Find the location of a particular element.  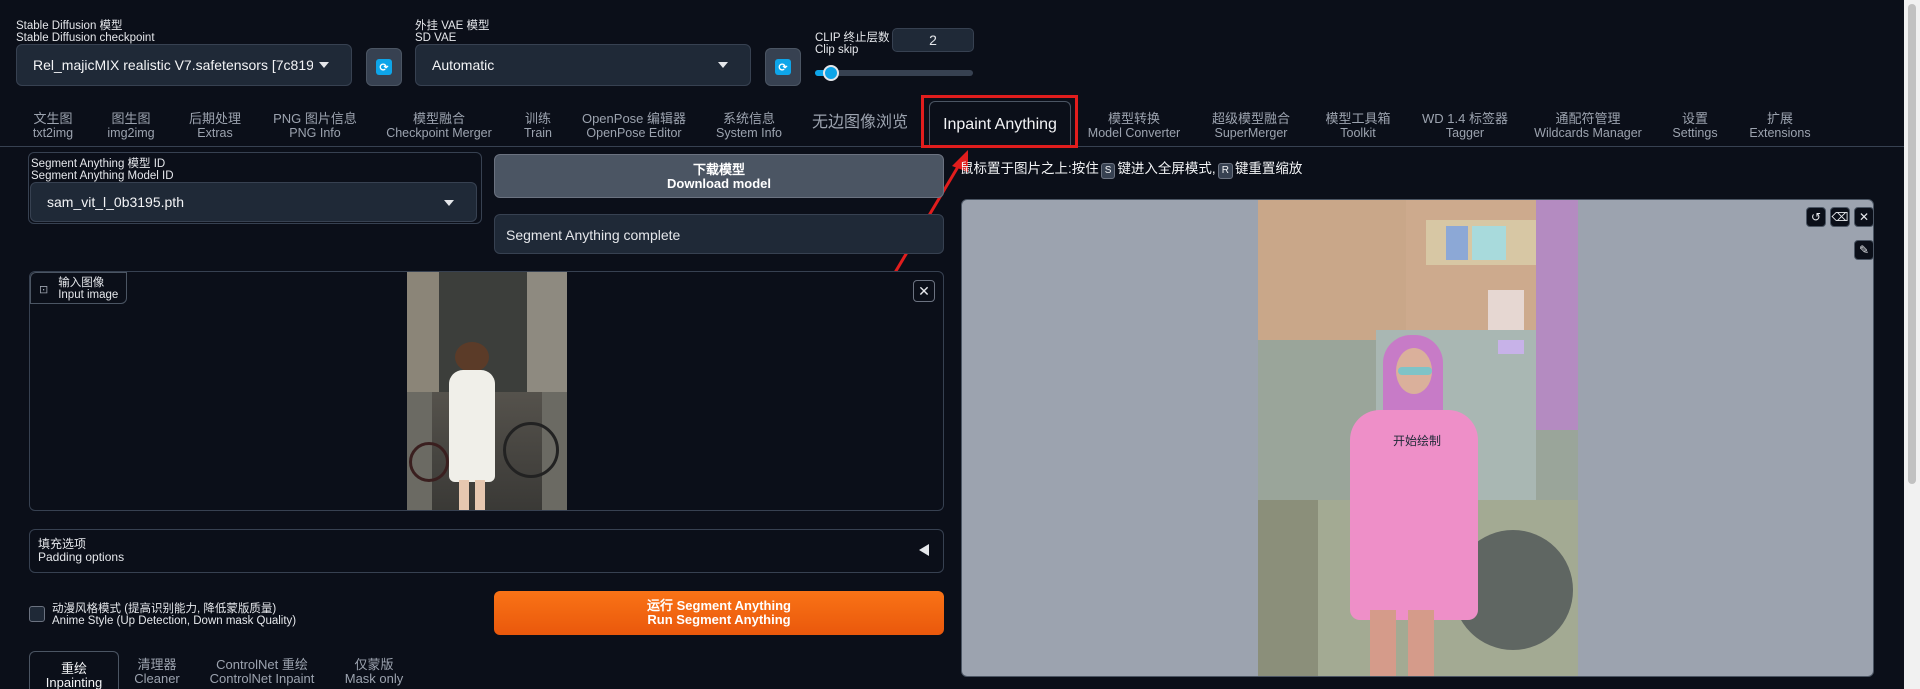

tab-sublabel: Tagger is located at coordinates (1465, 133).